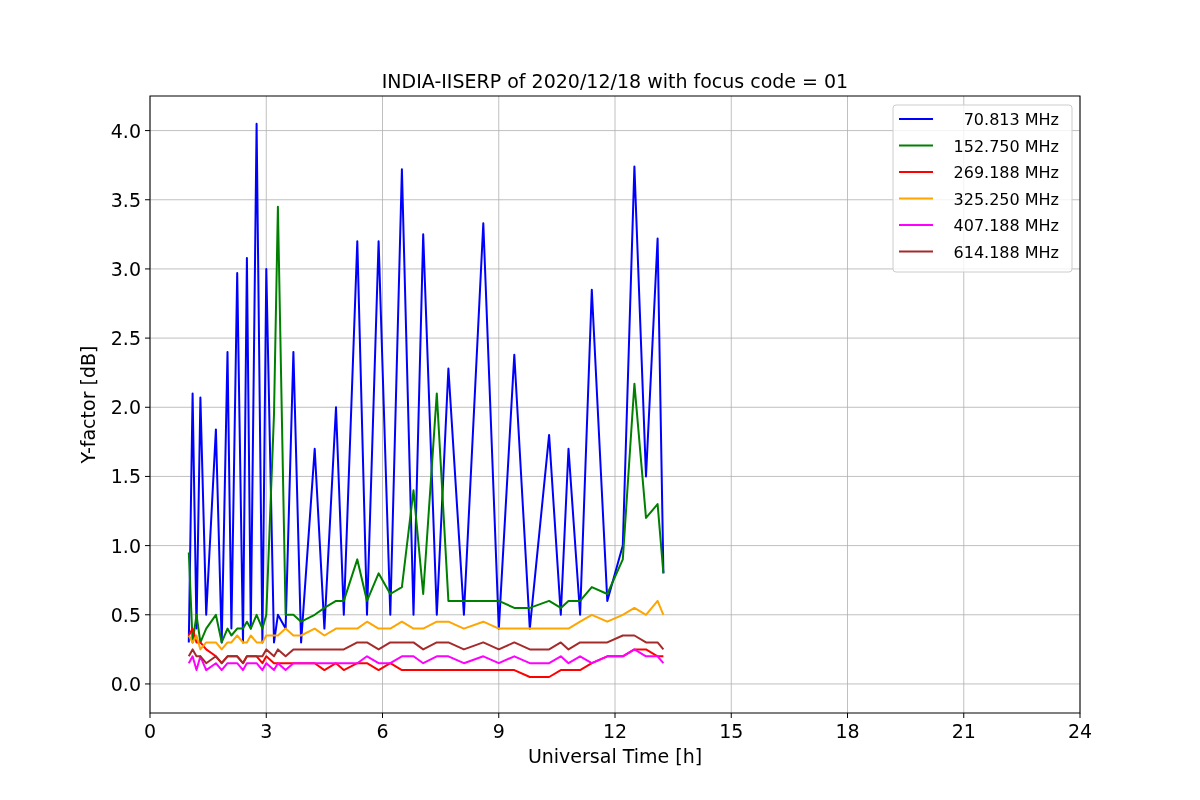  I want to click on legend-label: 407.188 MHz, so click(1006, 225).